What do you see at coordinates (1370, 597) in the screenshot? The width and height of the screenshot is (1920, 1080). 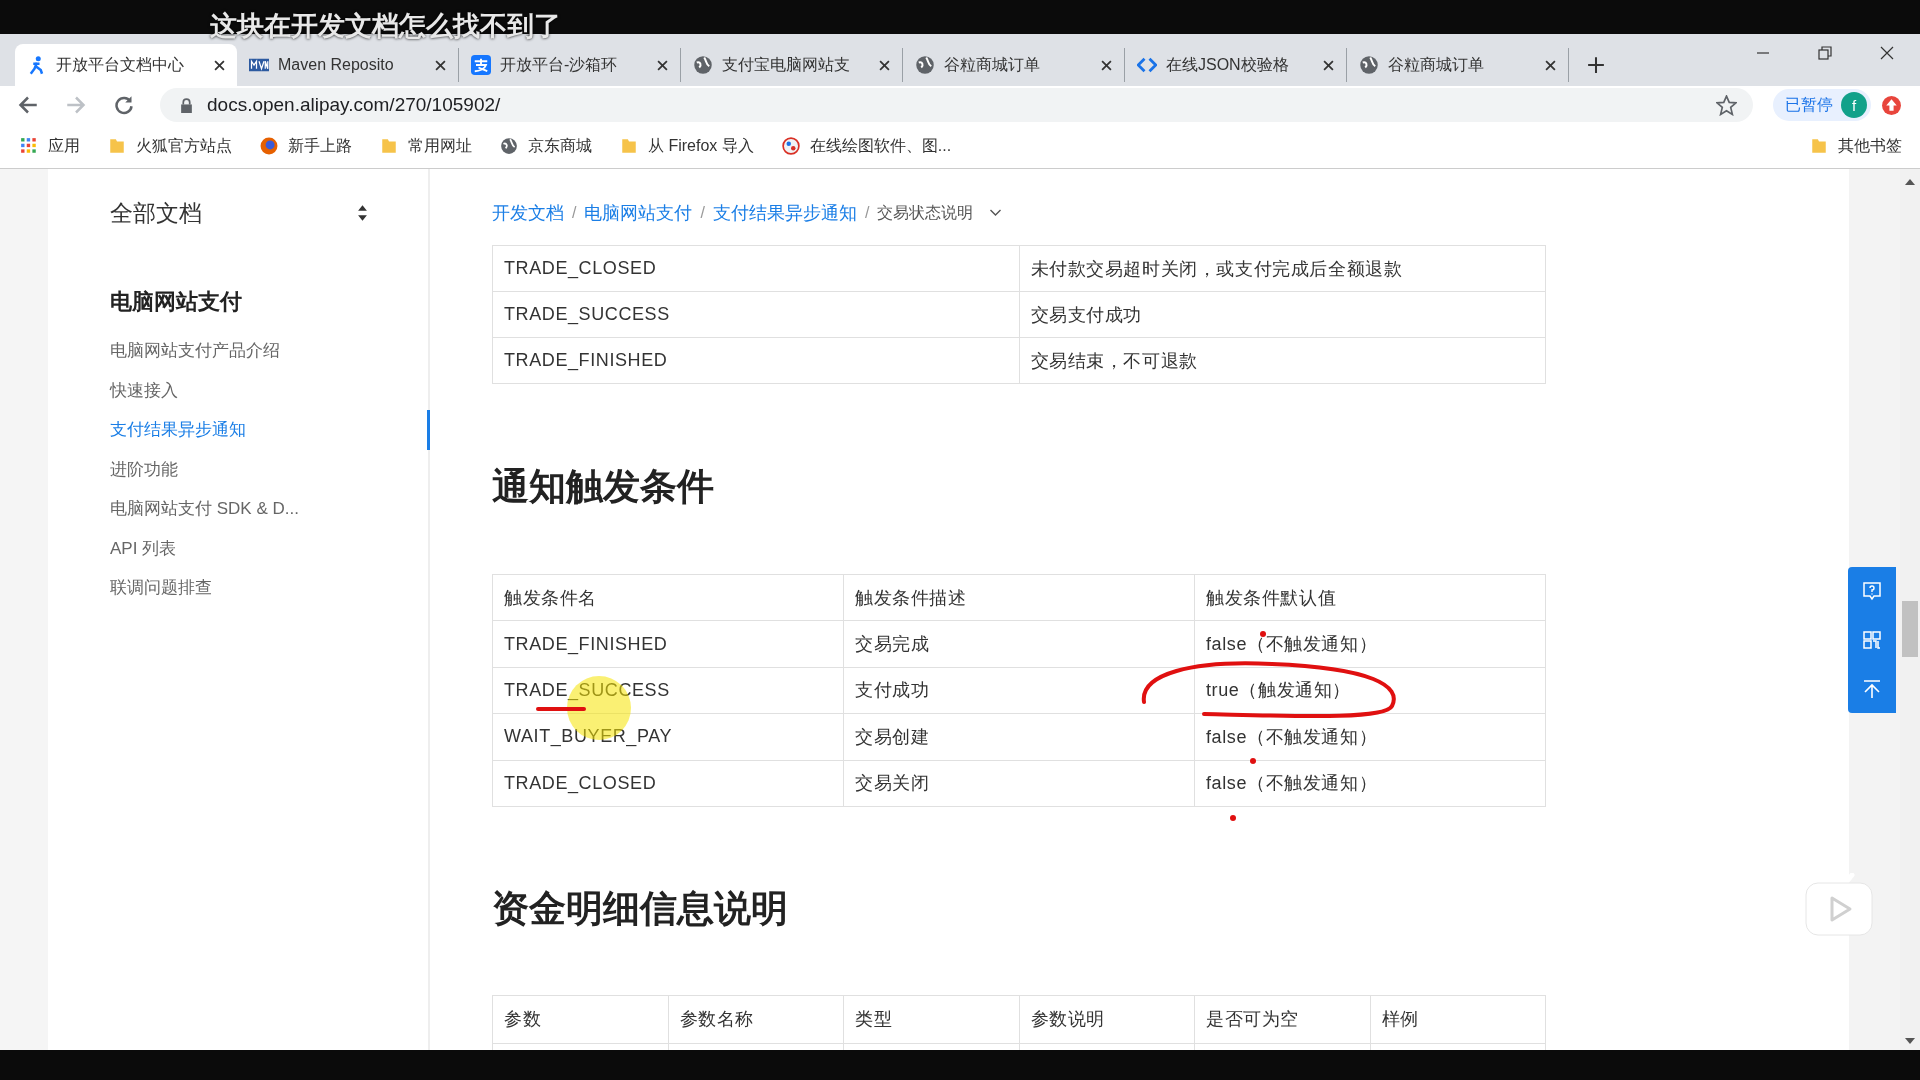 I see `column-header: 触发条件默认值` at bounding box center [1370, 597].